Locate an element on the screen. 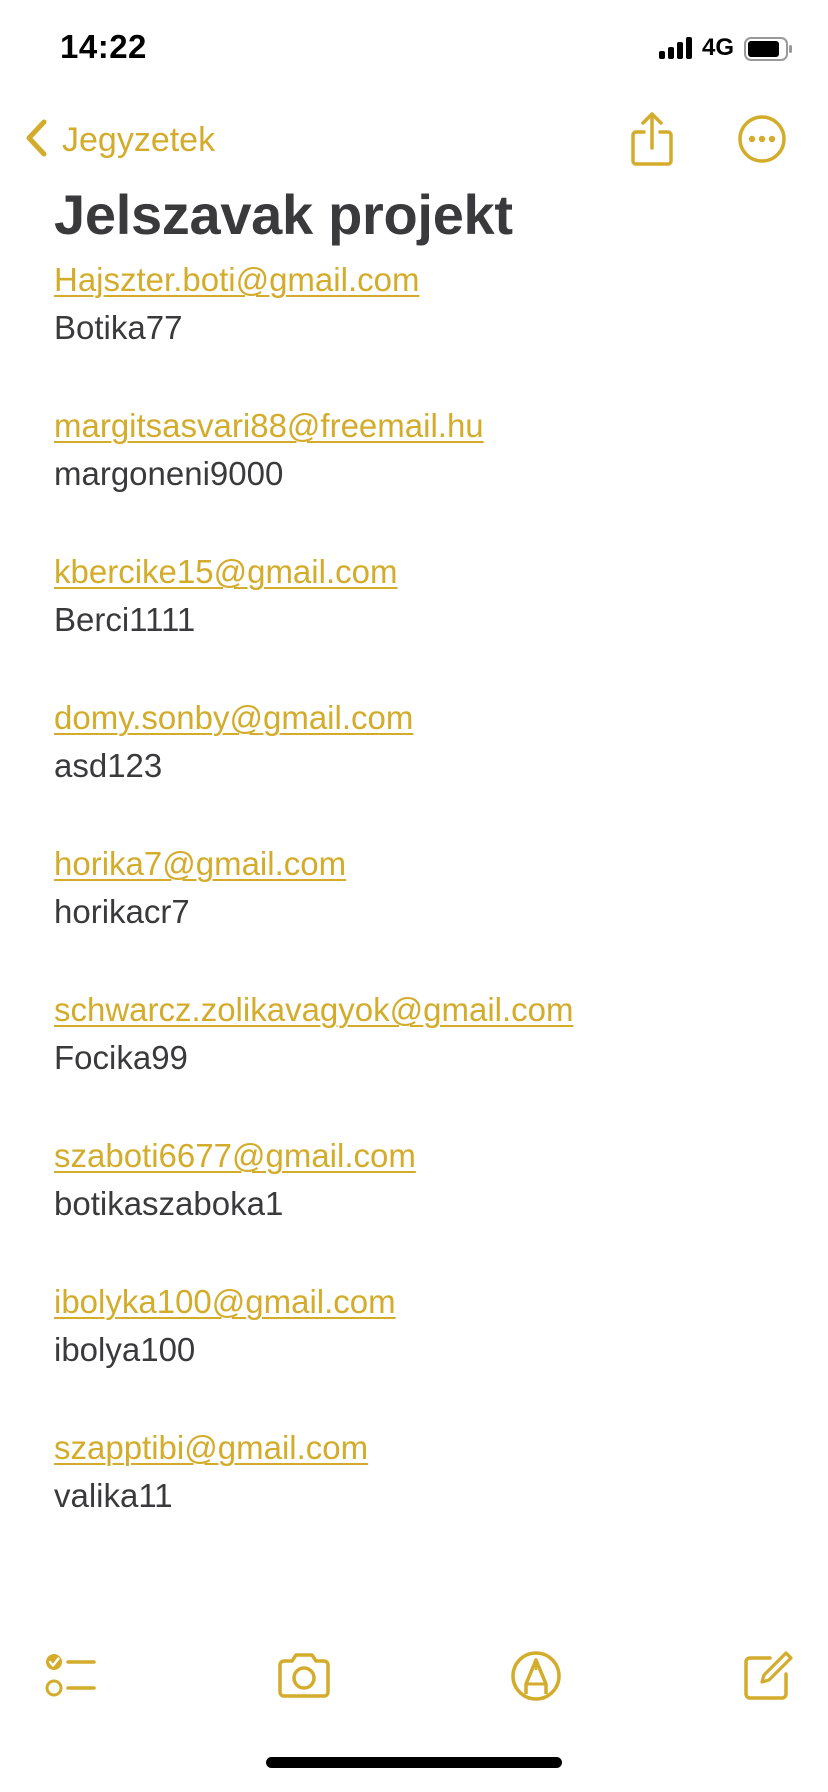 The height and width of the screenshot is (1792, 828). list-item: szaboti6677@gmail.com botikaszaboka1 is located at coordinates (424, 1205).